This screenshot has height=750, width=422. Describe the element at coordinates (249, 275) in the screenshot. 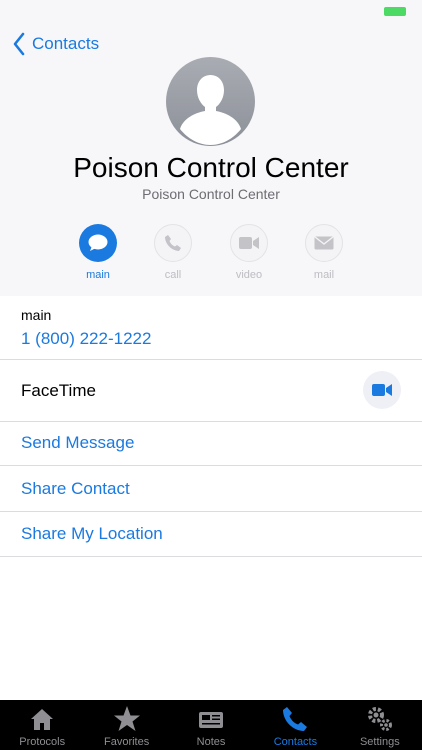

I see `action-label: video` at that location.